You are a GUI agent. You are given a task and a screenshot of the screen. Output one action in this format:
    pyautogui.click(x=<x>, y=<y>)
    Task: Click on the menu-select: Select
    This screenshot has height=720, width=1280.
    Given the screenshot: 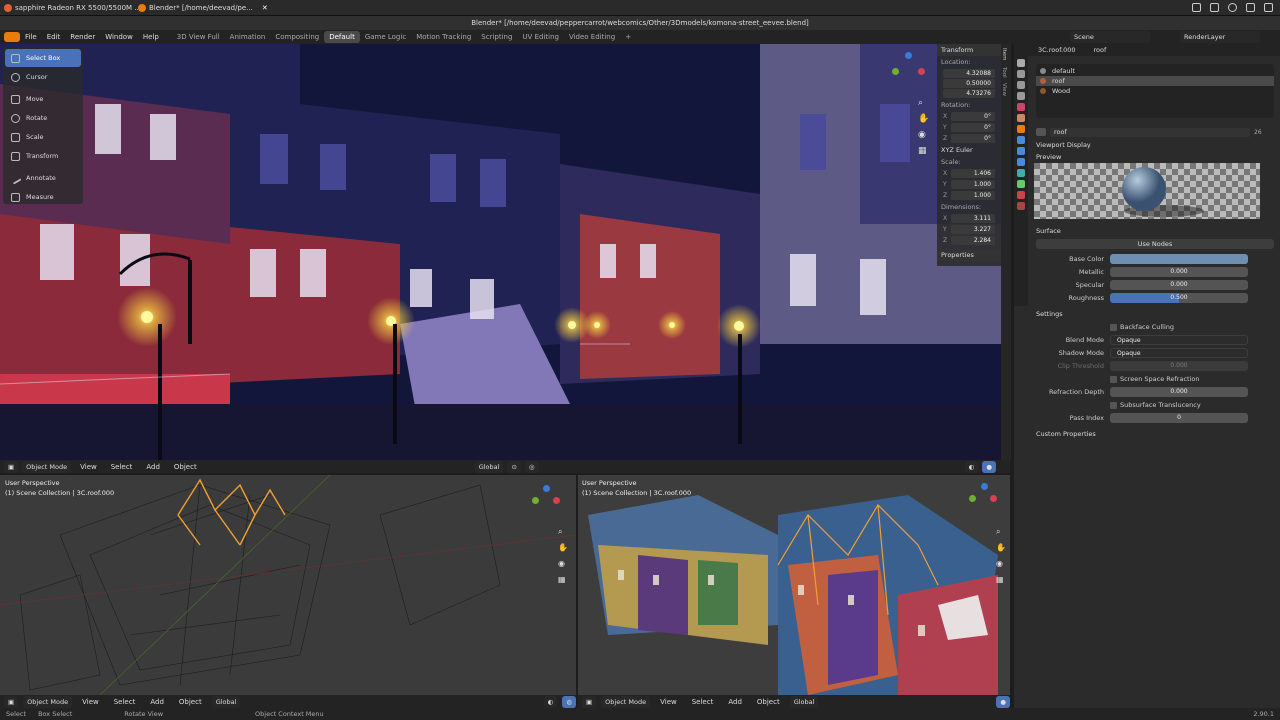 What is the action you would take?
    pyautogui.click(x=122, y=467)
    